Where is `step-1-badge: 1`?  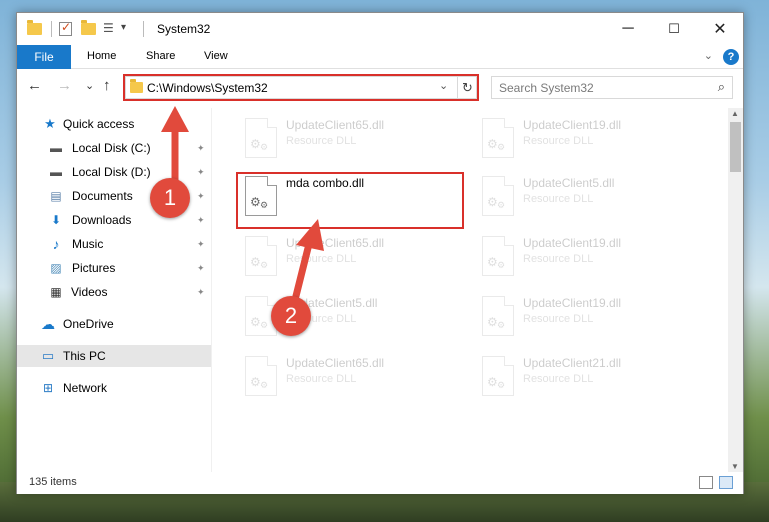
step-1-badge: 1 is located at coordinates (170, 198).